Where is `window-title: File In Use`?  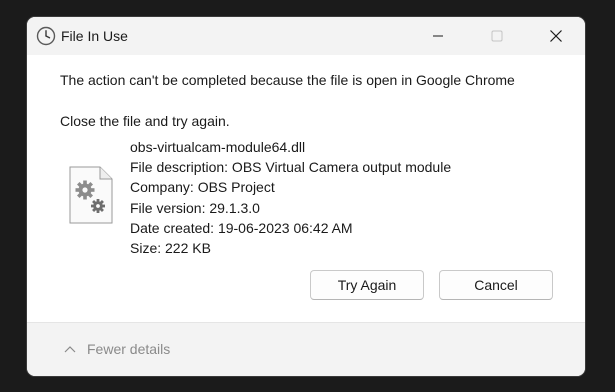
window-title: File In Use is located at coordinates (94, 36).